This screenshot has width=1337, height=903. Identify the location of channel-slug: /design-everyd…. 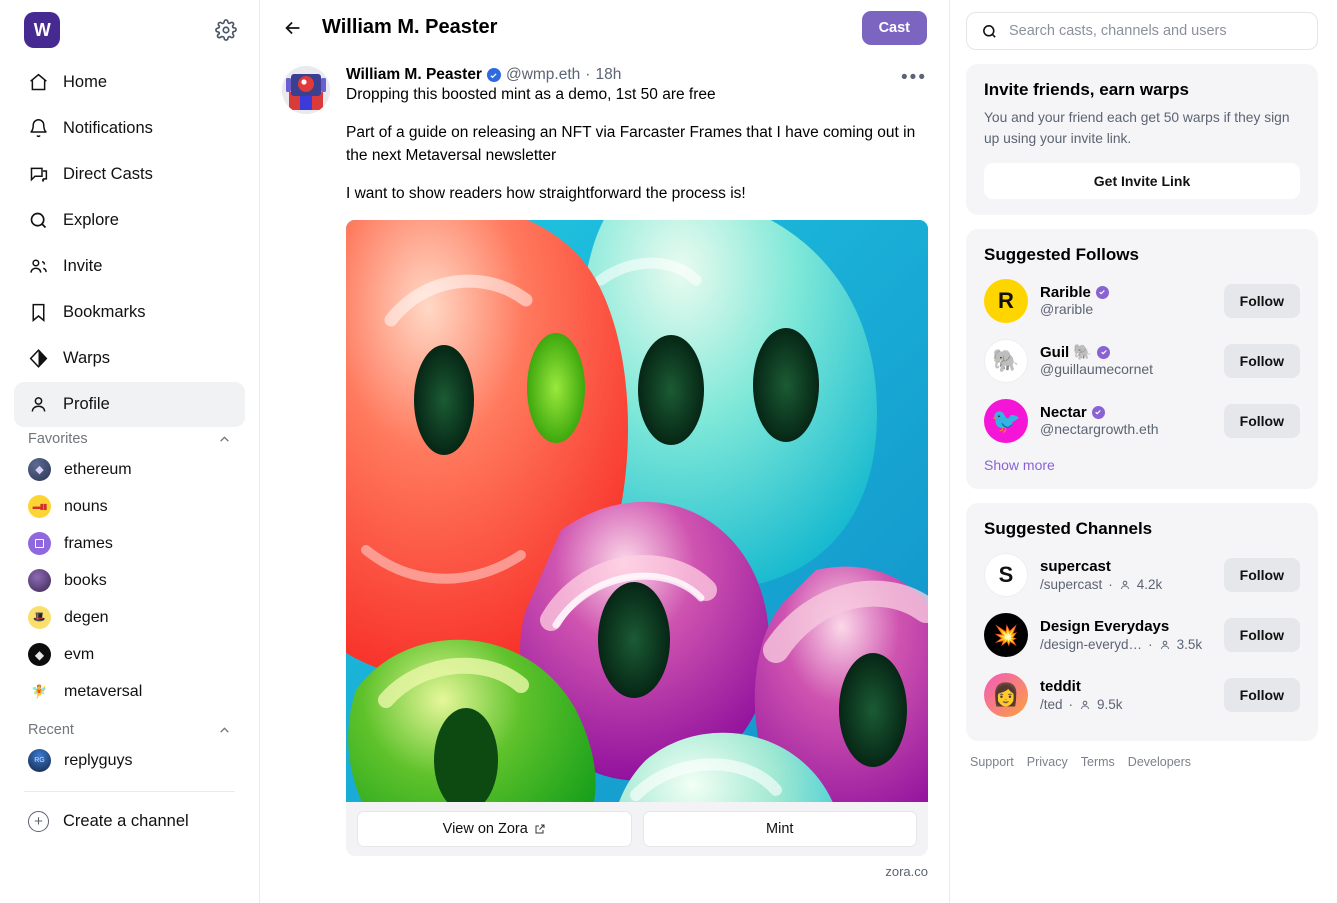
(1091, 645).